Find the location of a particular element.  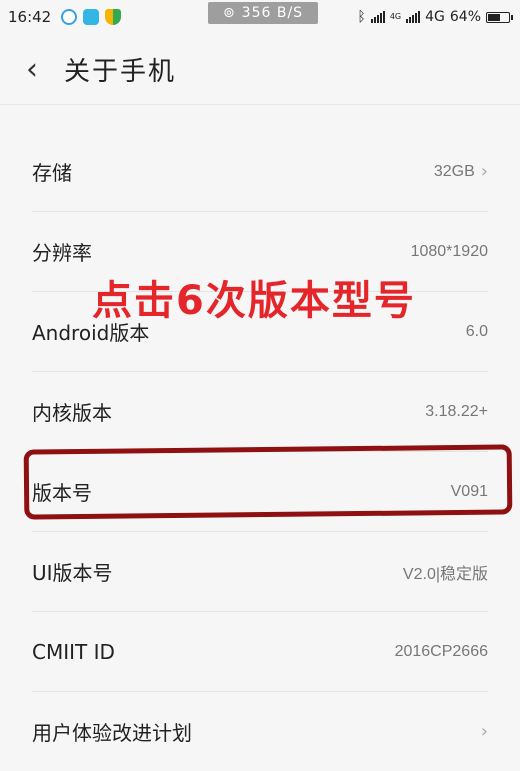

bluetooth-icon: ᛒ is located at coordinates (361, 17).